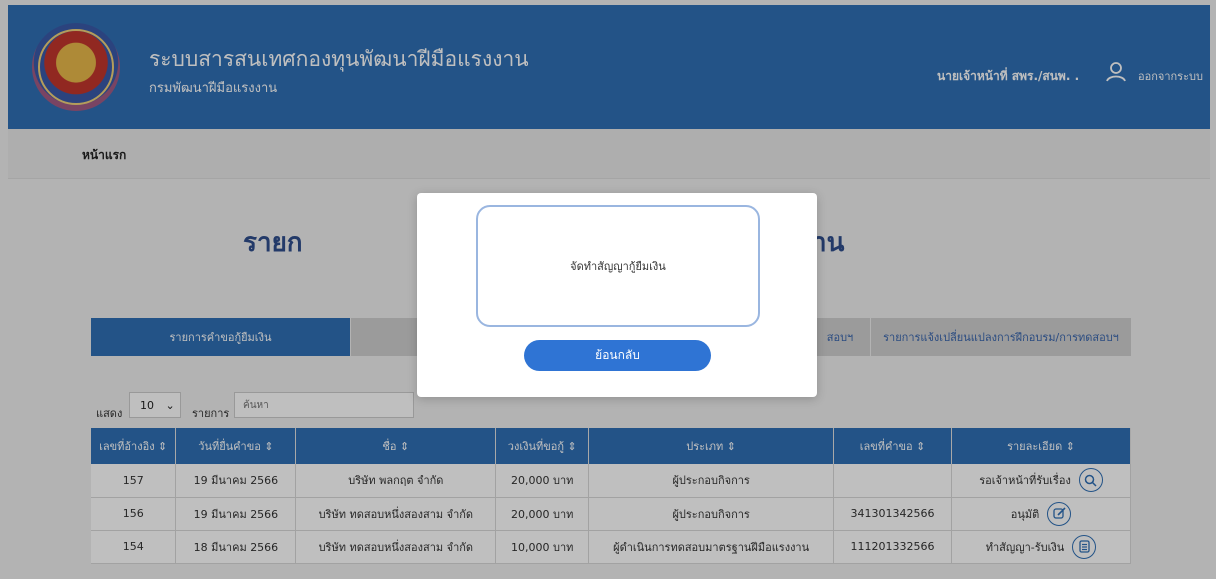 This screenshot has height=579, width=1216. What do you see at coordinates (617, 355) in the screenshot?
I see `back-button: ย้อนกลับ` at bounding box center [617, 355].